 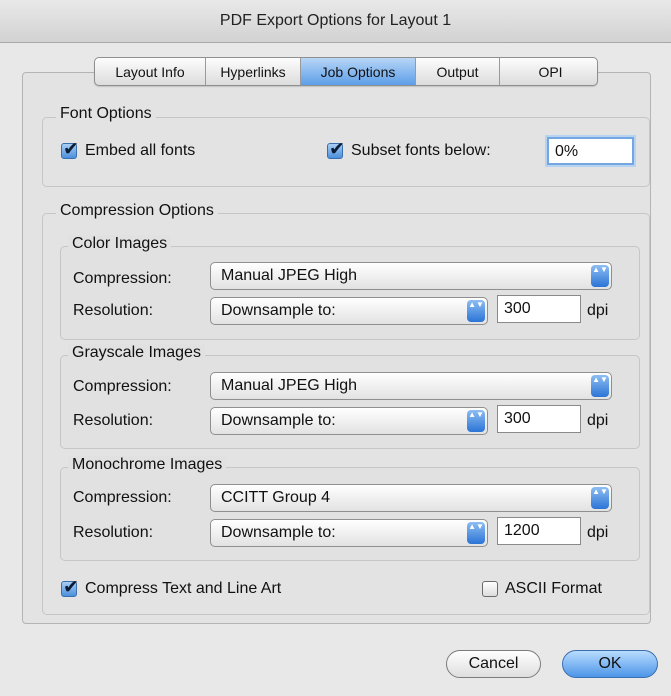 What do you see at coordinates (598, 310) in the screenshot?
I see `color-dpi-unit: dpi` at bounding box center [598, 310].